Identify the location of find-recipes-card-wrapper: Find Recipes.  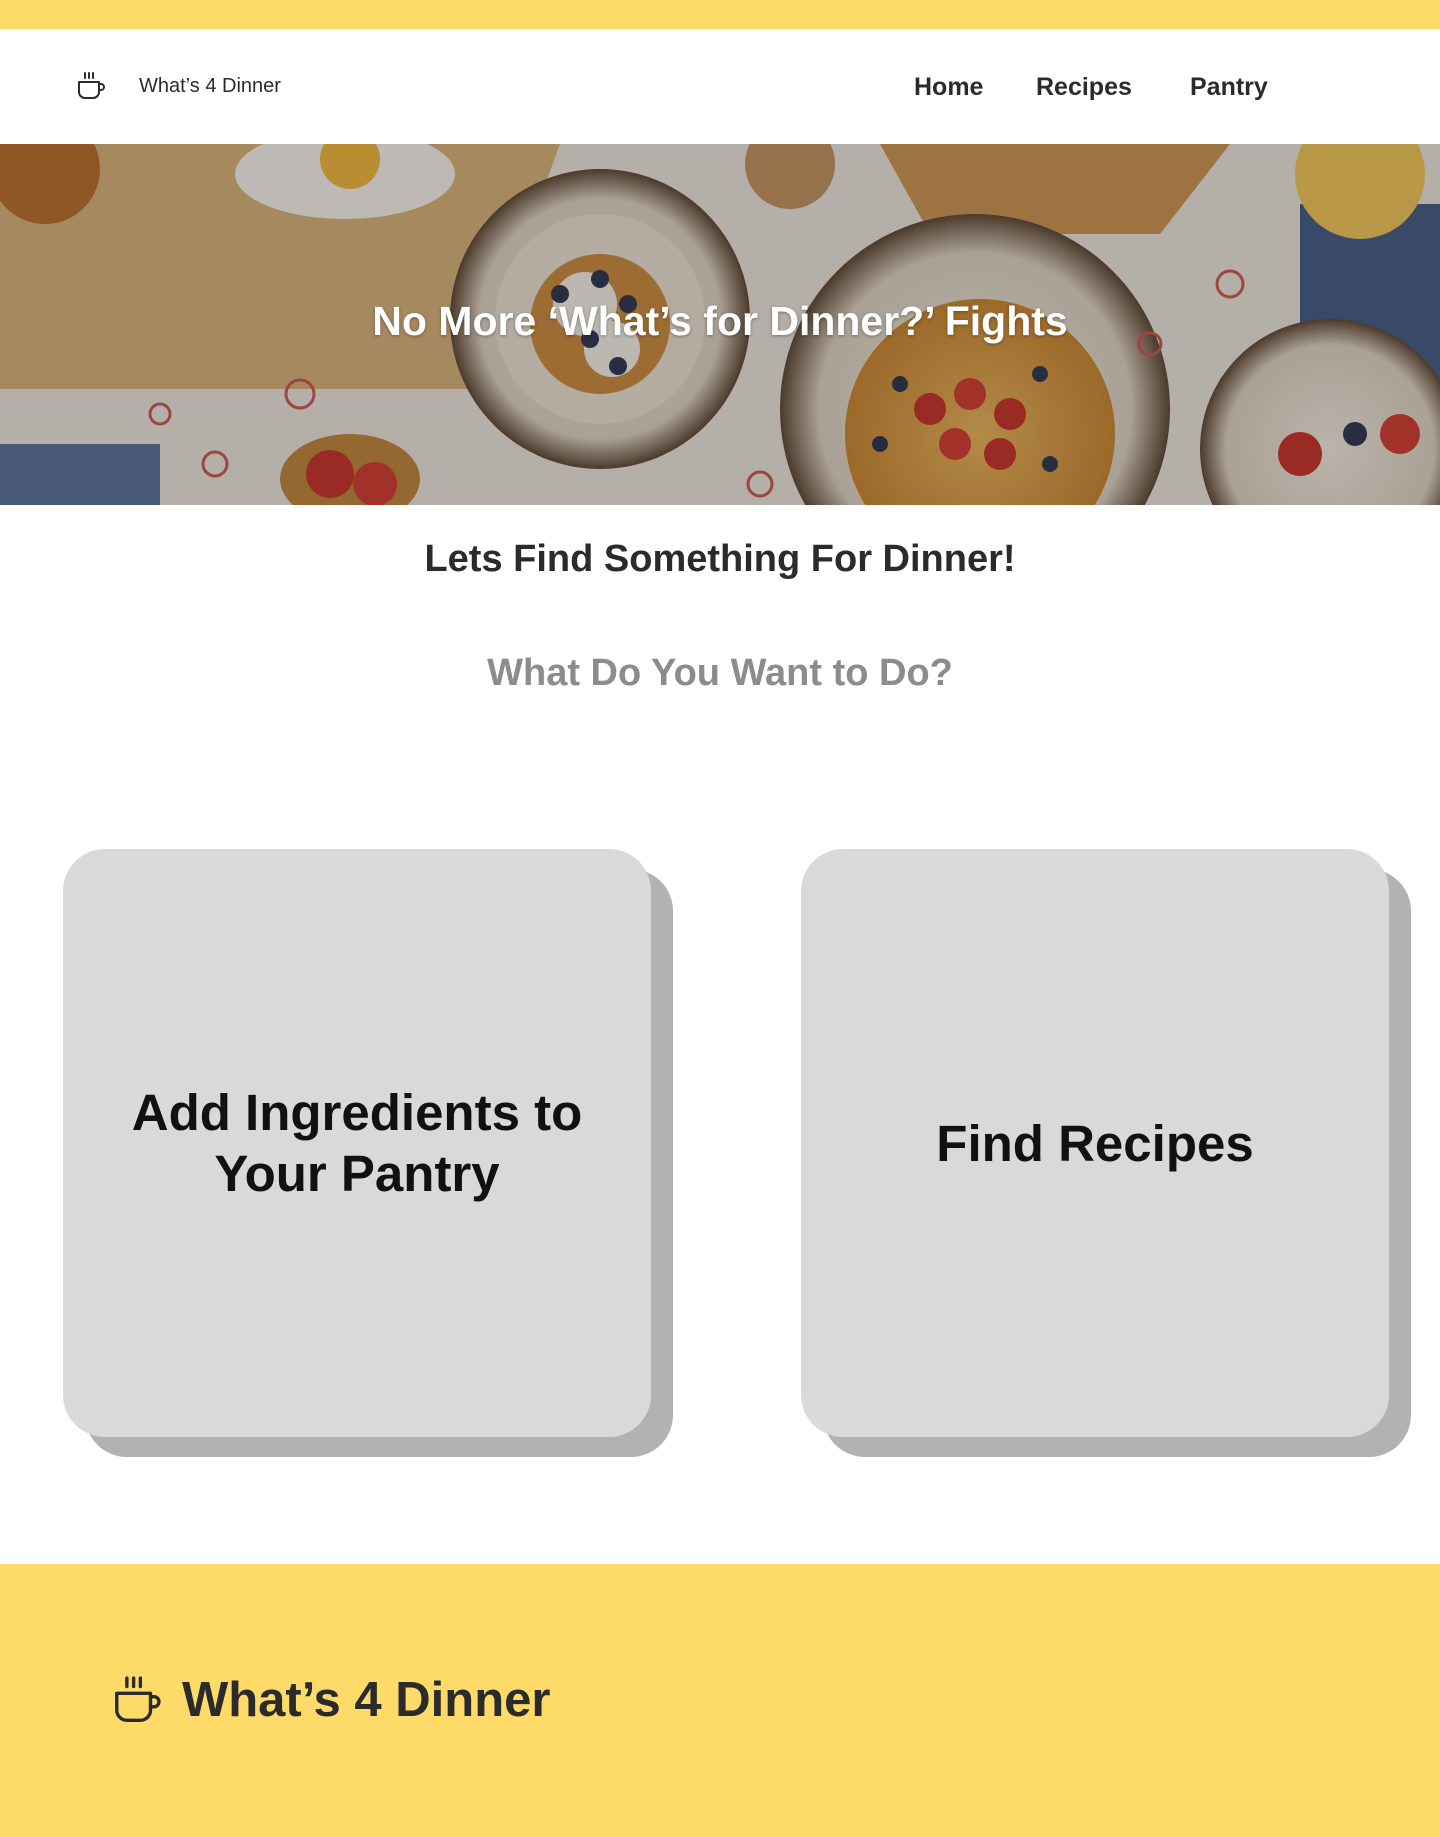
(1106, 1153).